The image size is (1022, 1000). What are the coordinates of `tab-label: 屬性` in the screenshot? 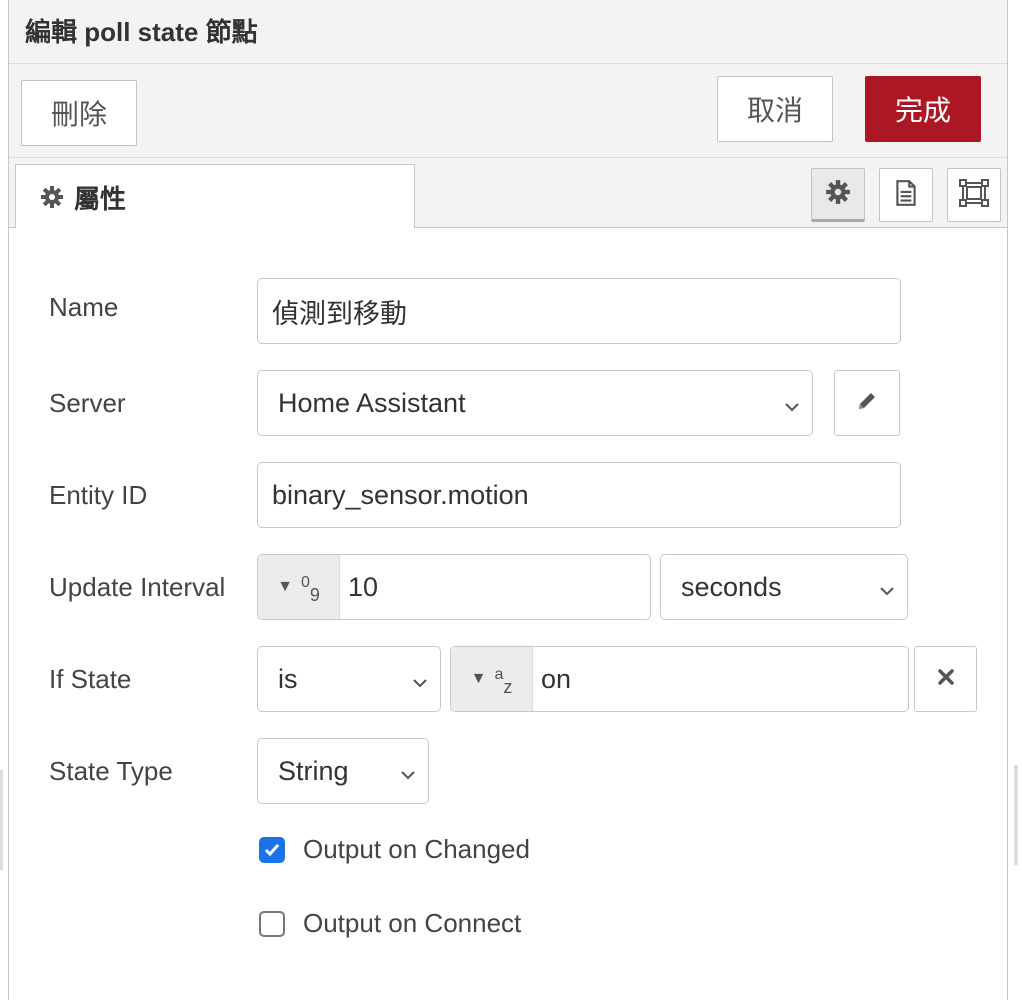 It's located at (100, 198).